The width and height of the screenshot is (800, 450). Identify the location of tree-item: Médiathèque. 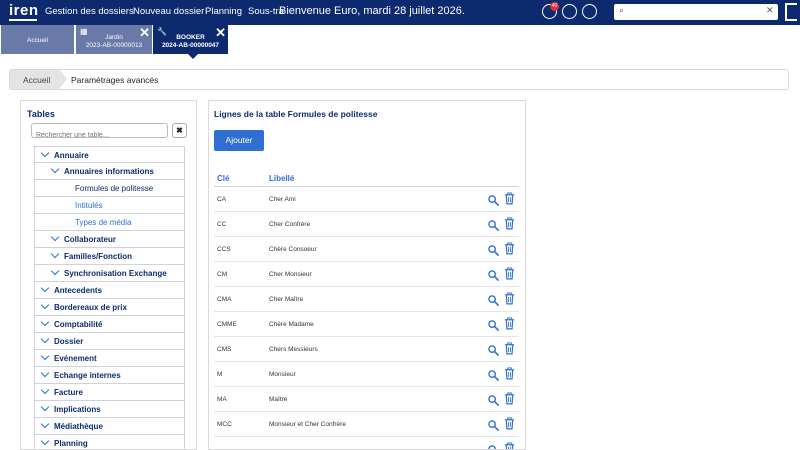
(109, 426).